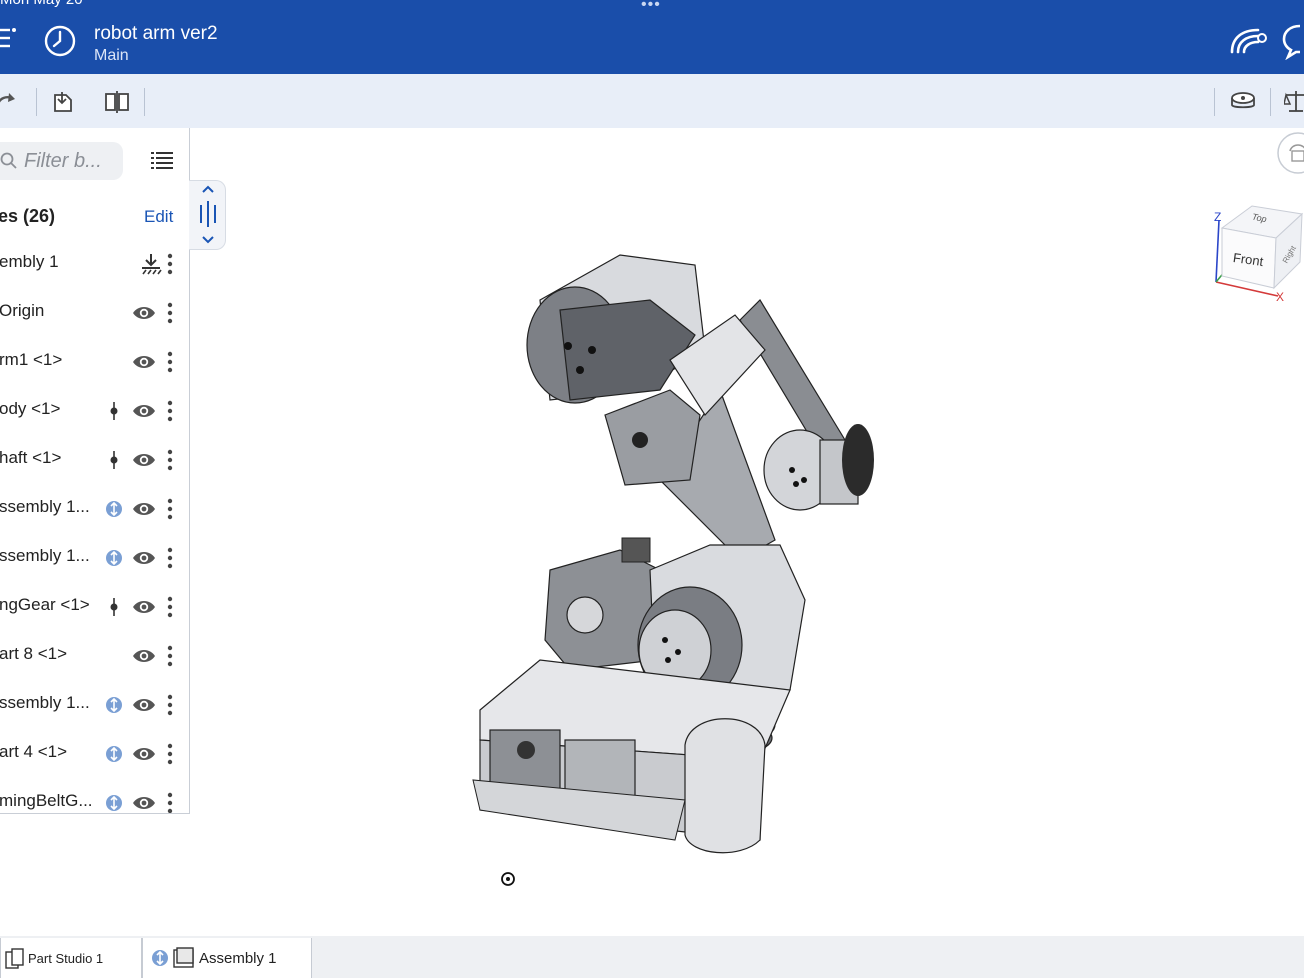 The width and height of the screenshot is (1304, 978). Describe the element at coordinates (34, 653) in the screenshot. I see `instance-label: art 8 <1>` at that location.